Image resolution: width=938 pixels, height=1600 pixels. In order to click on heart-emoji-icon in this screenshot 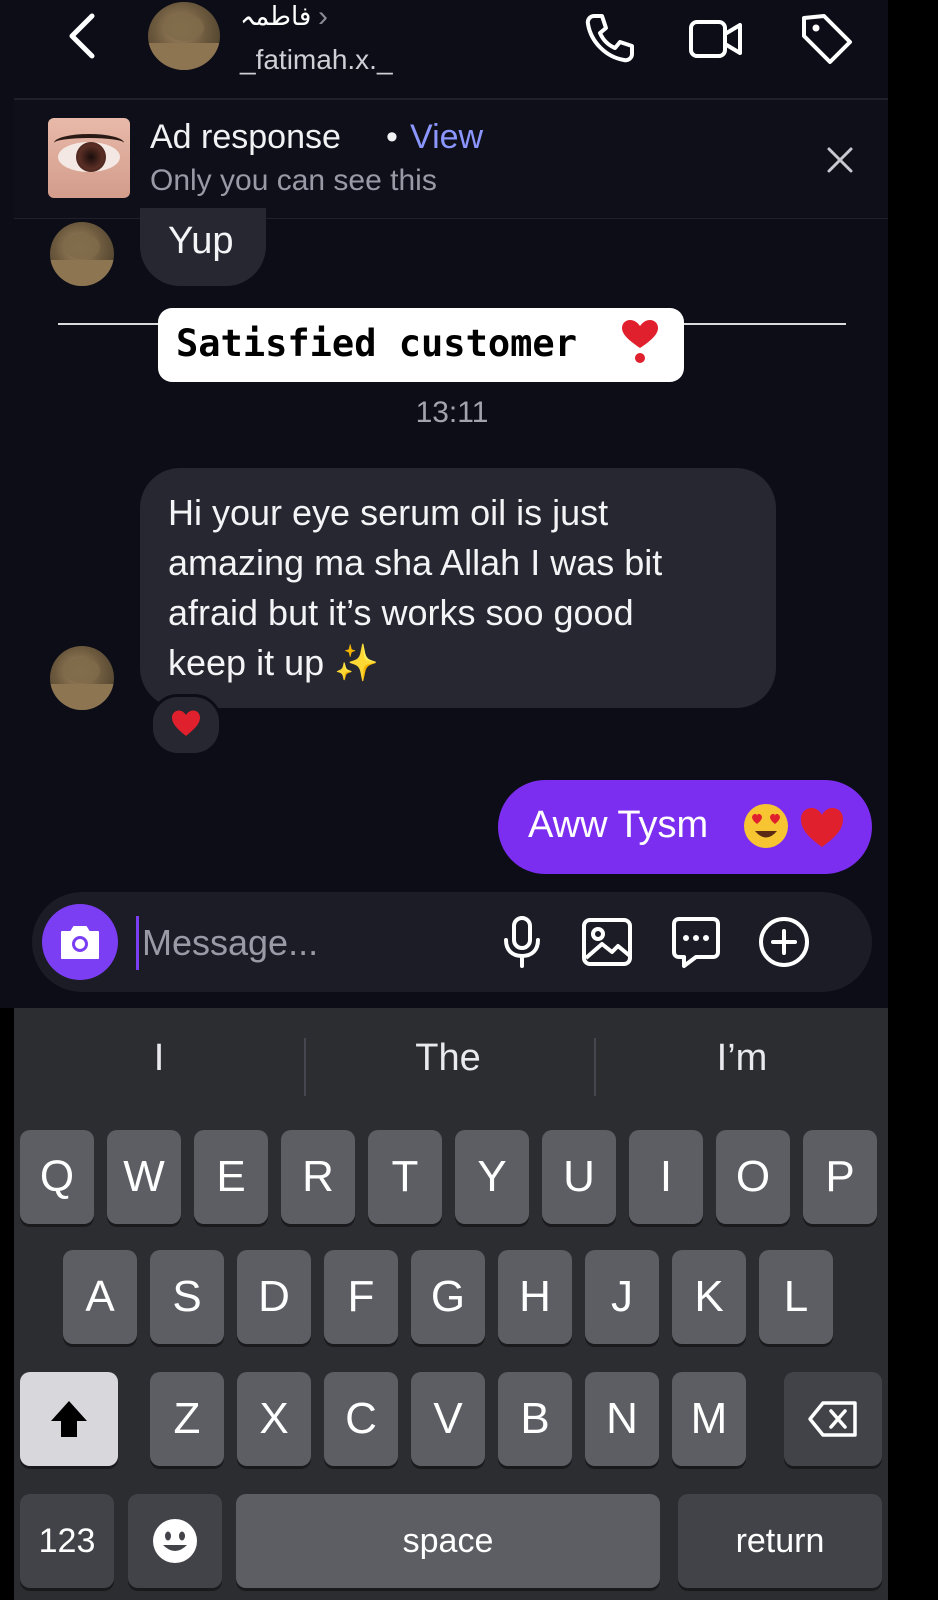, I will do `click(822, 827)`.